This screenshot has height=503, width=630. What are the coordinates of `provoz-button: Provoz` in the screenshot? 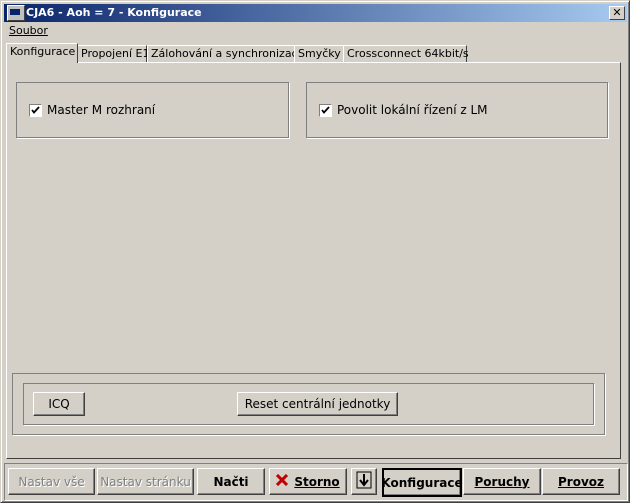 It's located at (581, 481).